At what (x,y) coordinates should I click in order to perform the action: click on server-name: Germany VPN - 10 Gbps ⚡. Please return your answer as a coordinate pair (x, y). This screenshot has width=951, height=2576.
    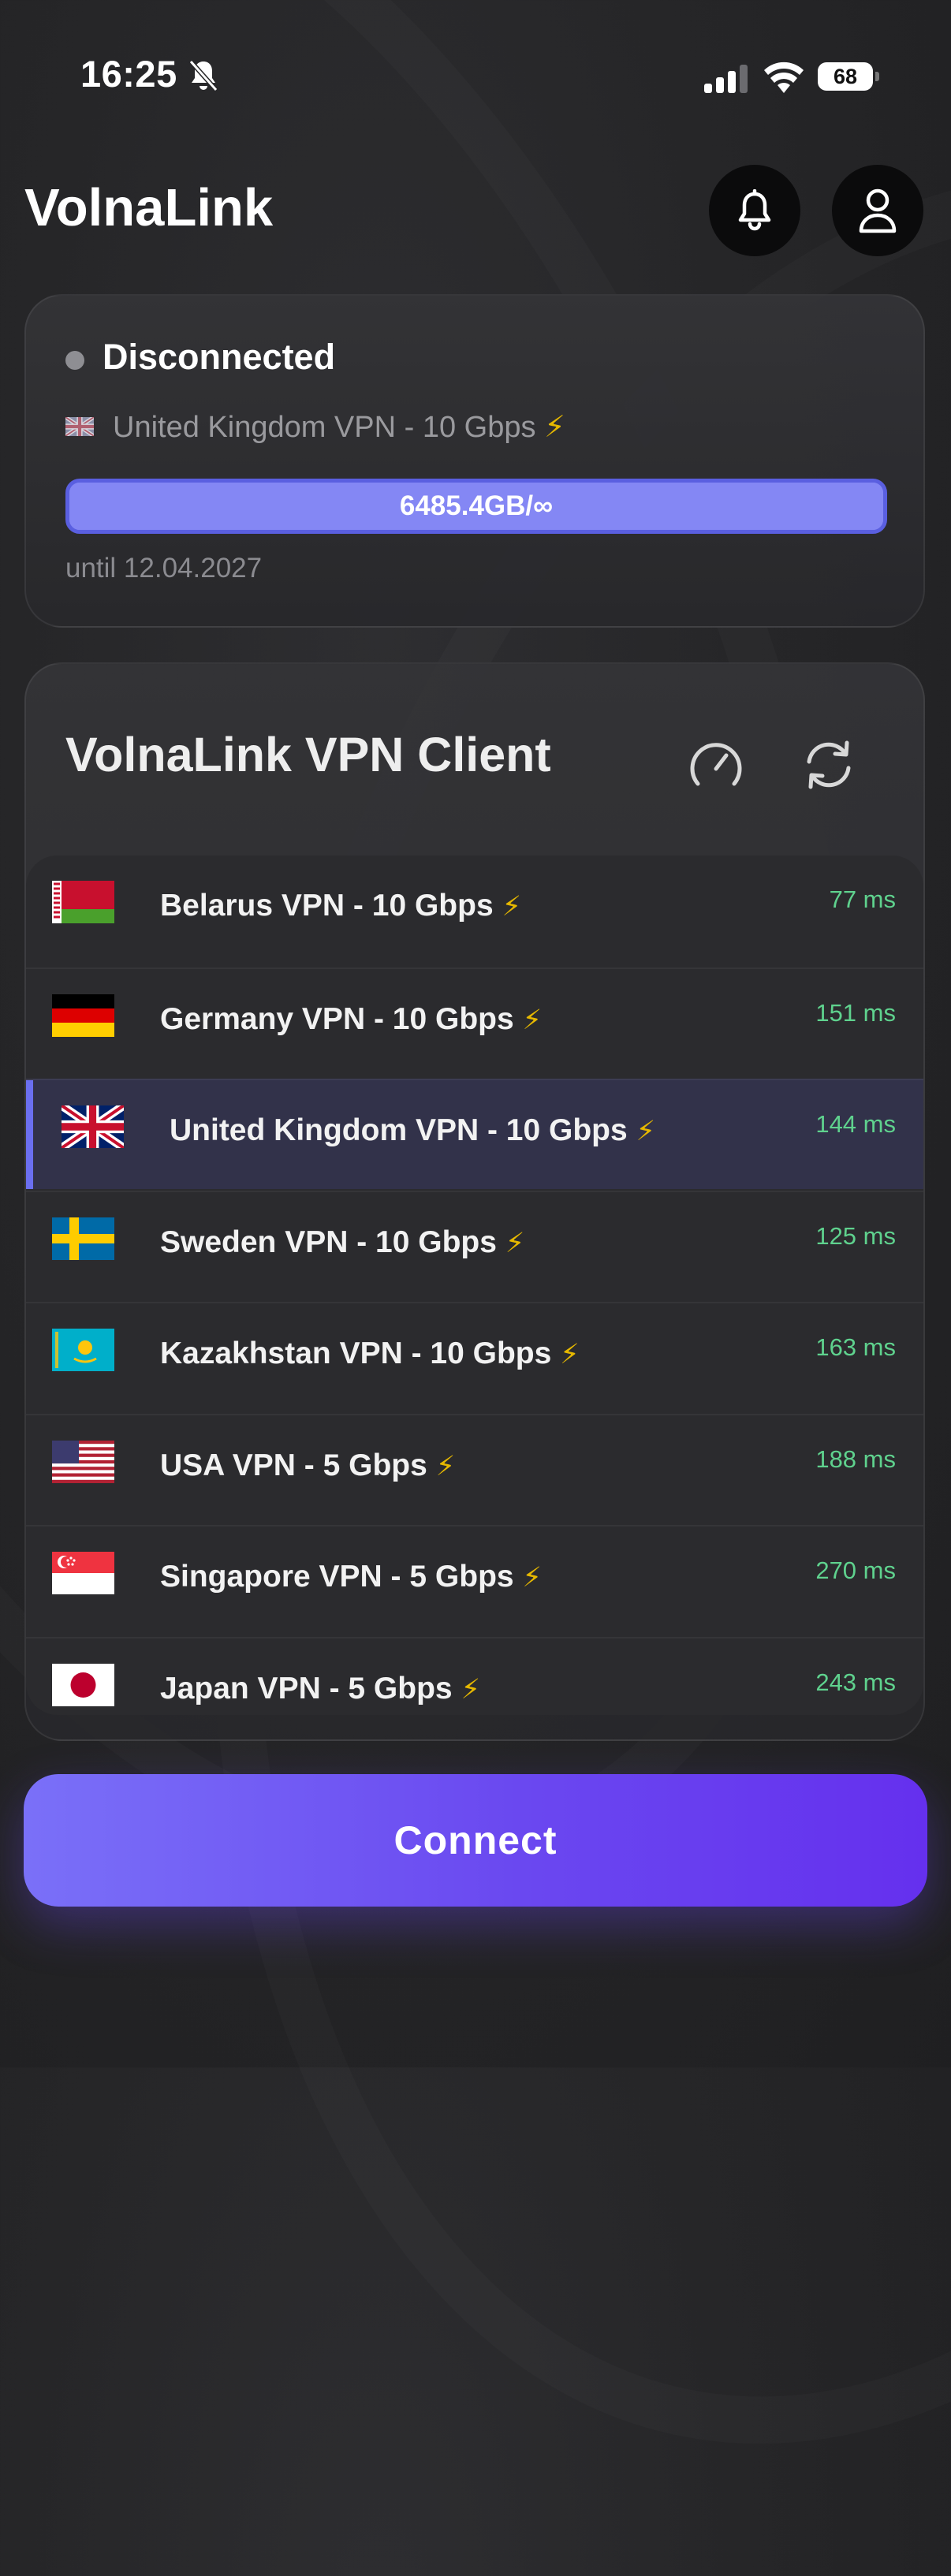
    Looking at the image, I should click on (351, 1020).